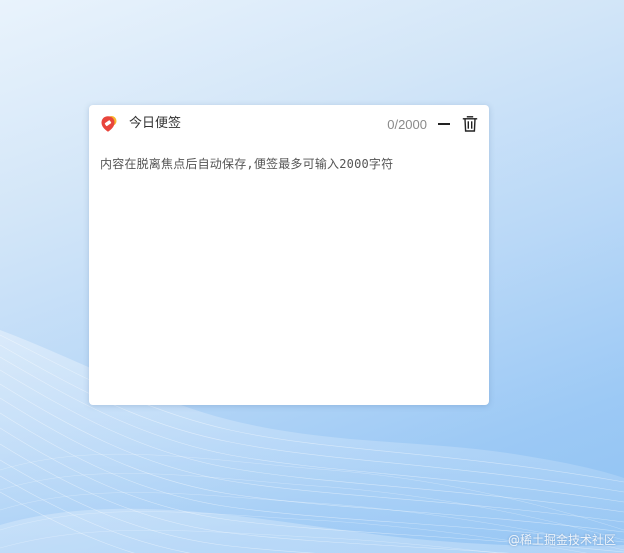 The width and height of the screenshot is (624, 553). I want to click on note-header: 今日便签 0/2000, so click(289, 124).